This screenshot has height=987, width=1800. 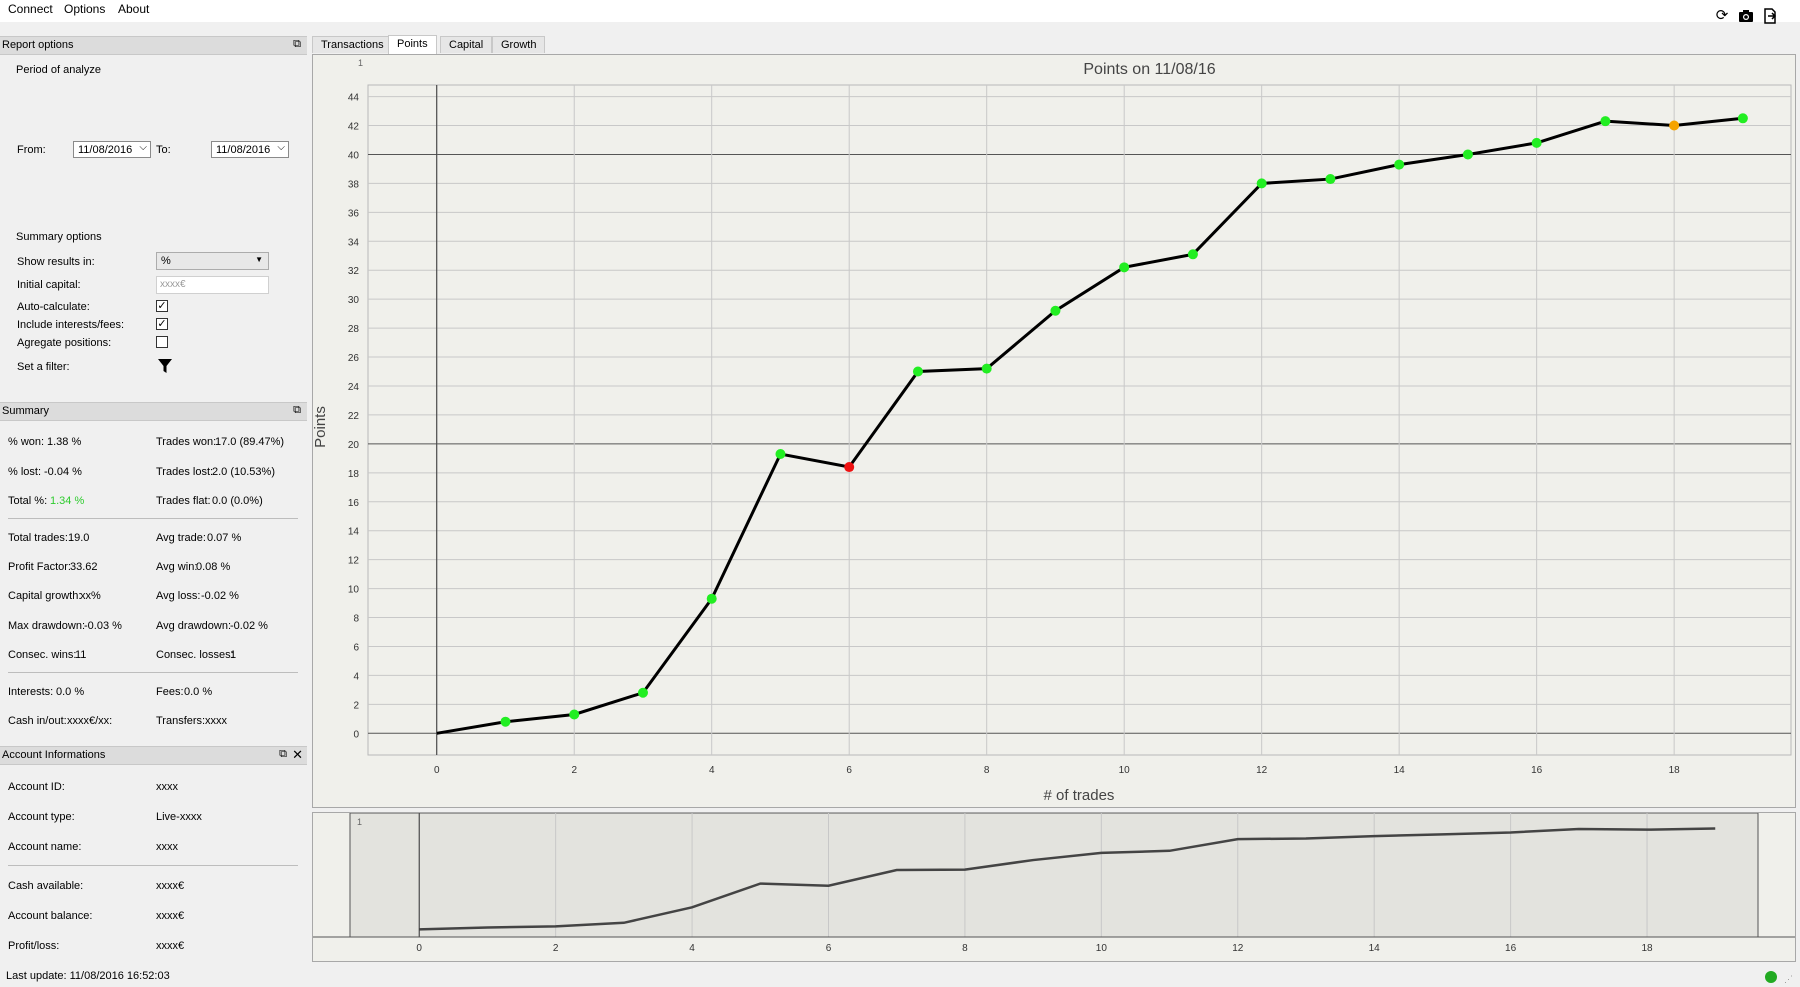 I want to click on consec-losses-label: Consec. losses:, so click(x=195, y=655).